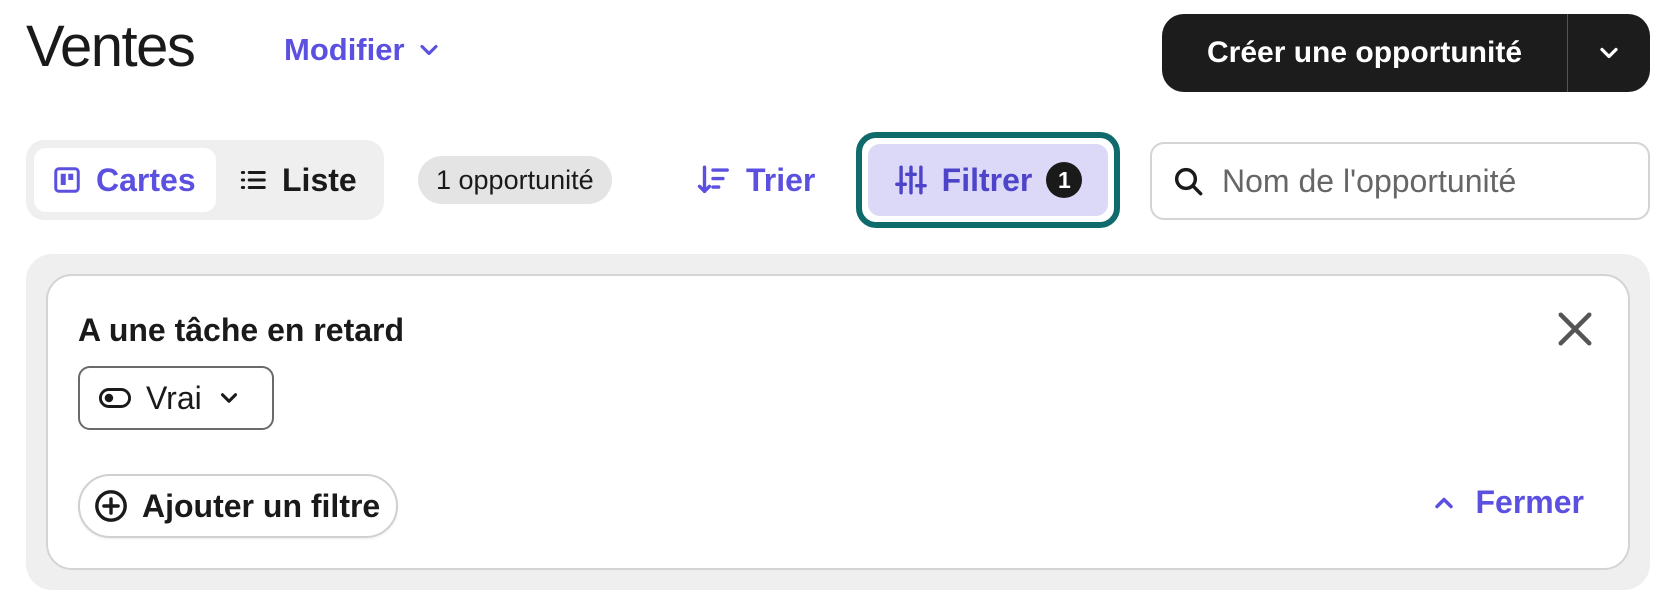 Image resolution: width=1674 pixels, height=604 pixels. Describe the element at coordinates (1432, 181) in the screenshot. I see `search-input` at that location.